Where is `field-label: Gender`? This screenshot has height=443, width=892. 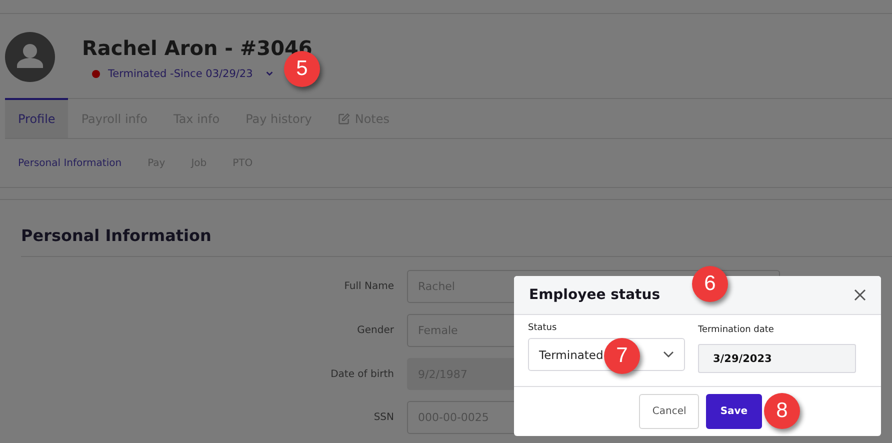
field-label: Gender is located at coordinates (375, 330).